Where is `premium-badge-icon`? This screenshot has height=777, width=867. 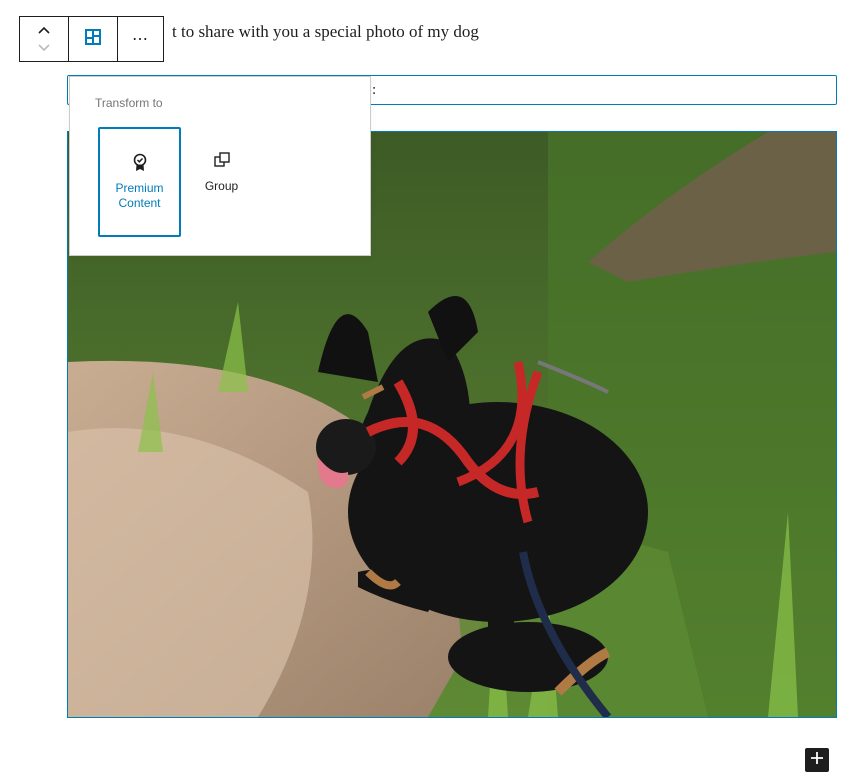 premium-badge-icon is located at coordinates (140, 162).